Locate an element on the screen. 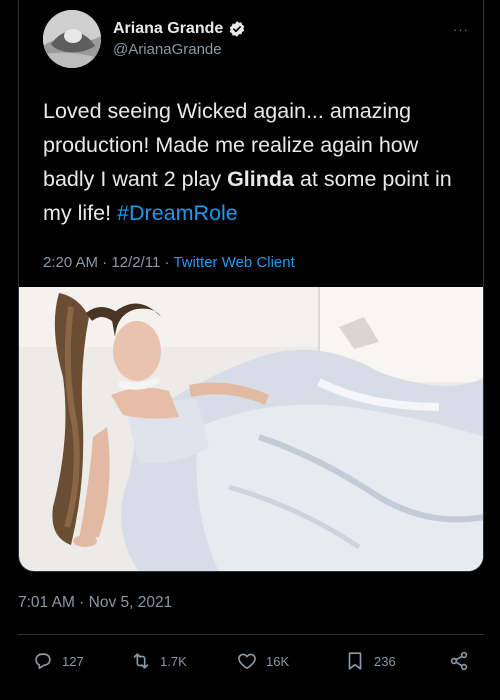 The image size is (500, 700). author-handle: @ArianaGrande is located at coordinates (179, 49).